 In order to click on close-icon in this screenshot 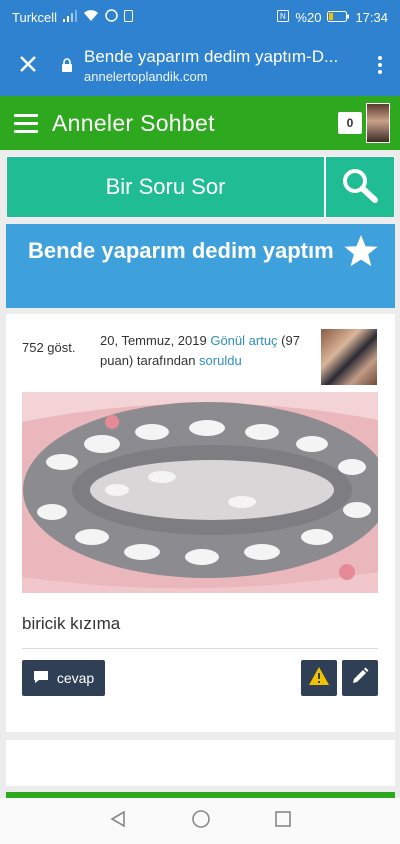, I will do `click(28, 65)`.